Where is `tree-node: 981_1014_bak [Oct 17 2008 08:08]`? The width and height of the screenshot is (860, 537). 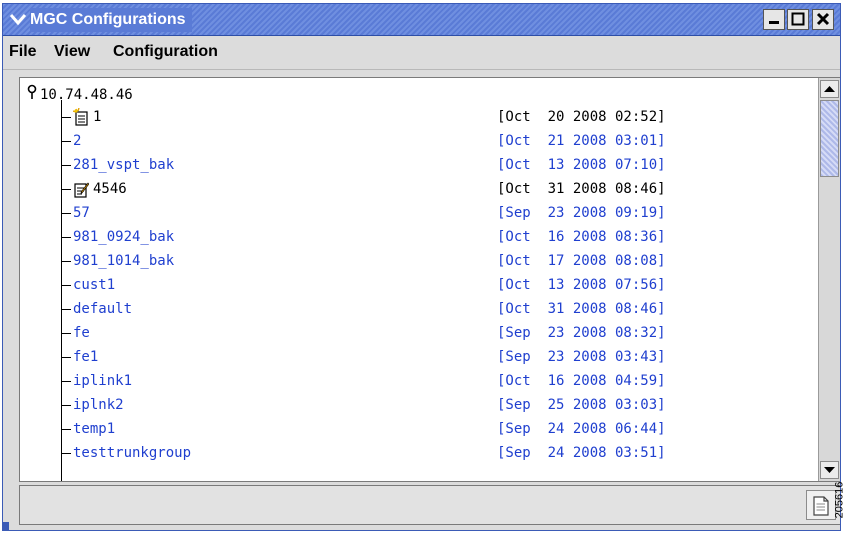 tree-node: 981_1014_bak [Oct 17 2008 08:08] is located at coordinates (421, 261).